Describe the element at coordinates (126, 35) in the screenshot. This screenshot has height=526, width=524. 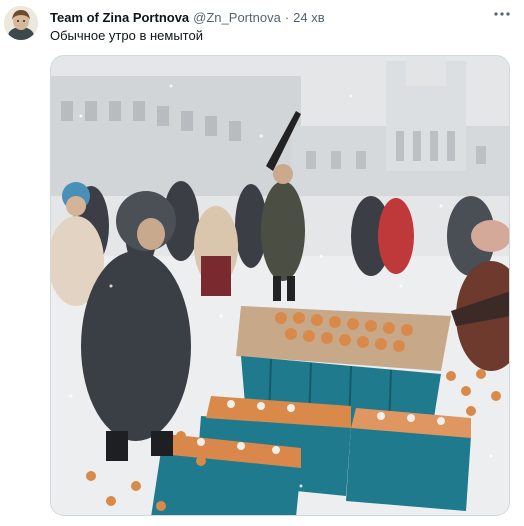
I see `tweet-text: Обычное утро в немытой` at that location.